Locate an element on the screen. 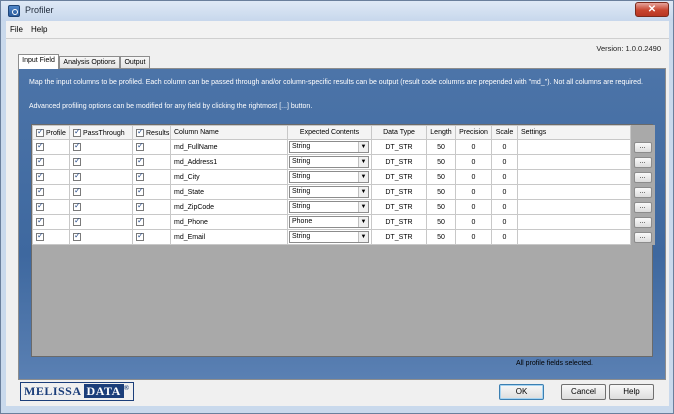  expected-contents-cell: Phone ▼ is located at coordinates (329, 222).